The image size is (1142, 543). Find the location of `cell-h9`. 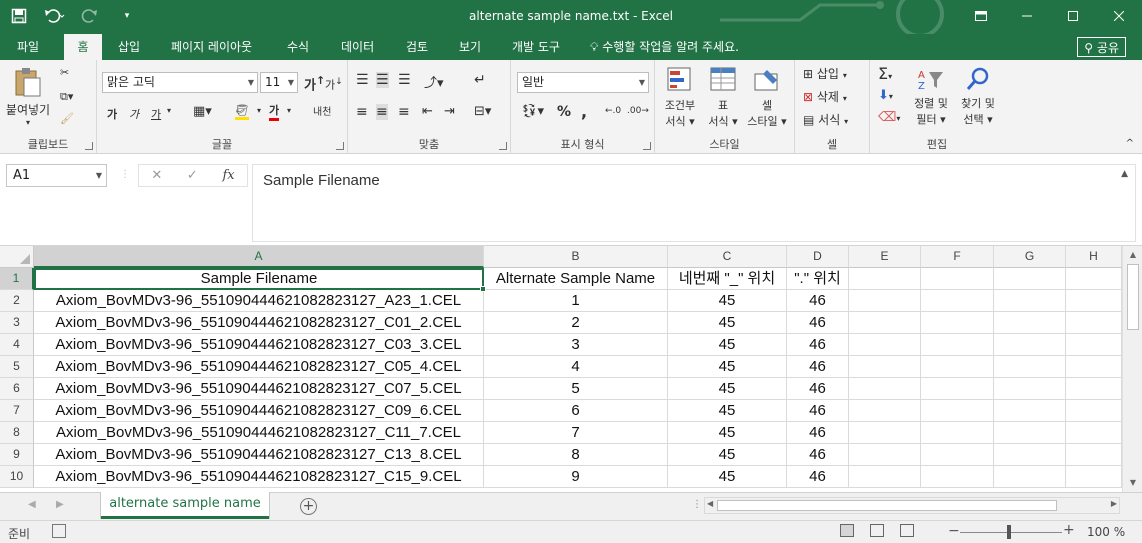

cell-h9 is located at coordinates (1094, 455).